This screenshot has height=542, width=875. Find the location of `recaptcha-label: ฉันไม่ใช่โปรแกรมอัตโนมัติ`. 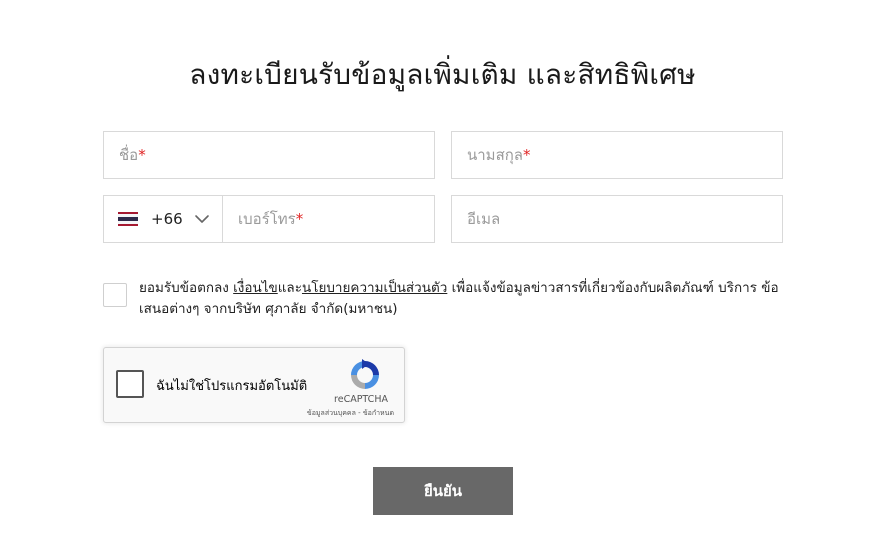

recaptcha-label: ฉันไม่ใช่โปรแกรมอัตโนมัติ is located at coordinates (232, 386).